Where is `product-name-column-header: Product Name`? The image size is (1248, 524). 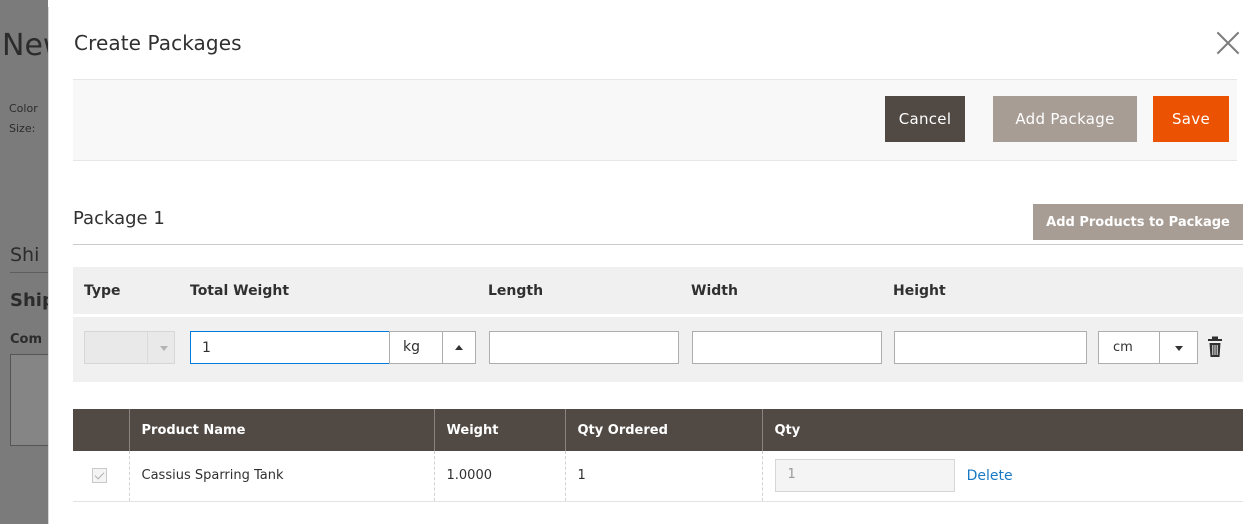 product-name-column-header: Product Name is located at coordinates (282, 430).